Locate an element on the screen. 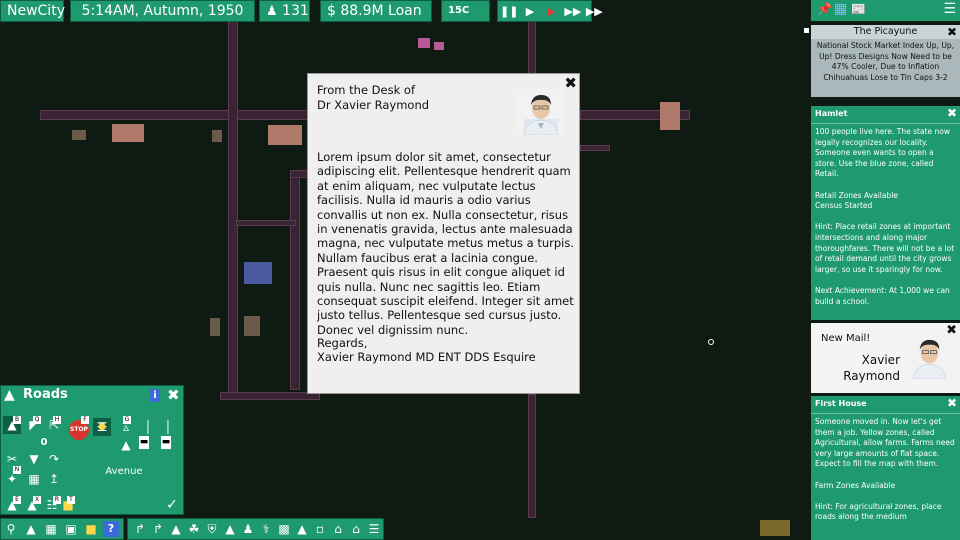  grid-road-icon: ▦ is located at coordinates (34, 479).